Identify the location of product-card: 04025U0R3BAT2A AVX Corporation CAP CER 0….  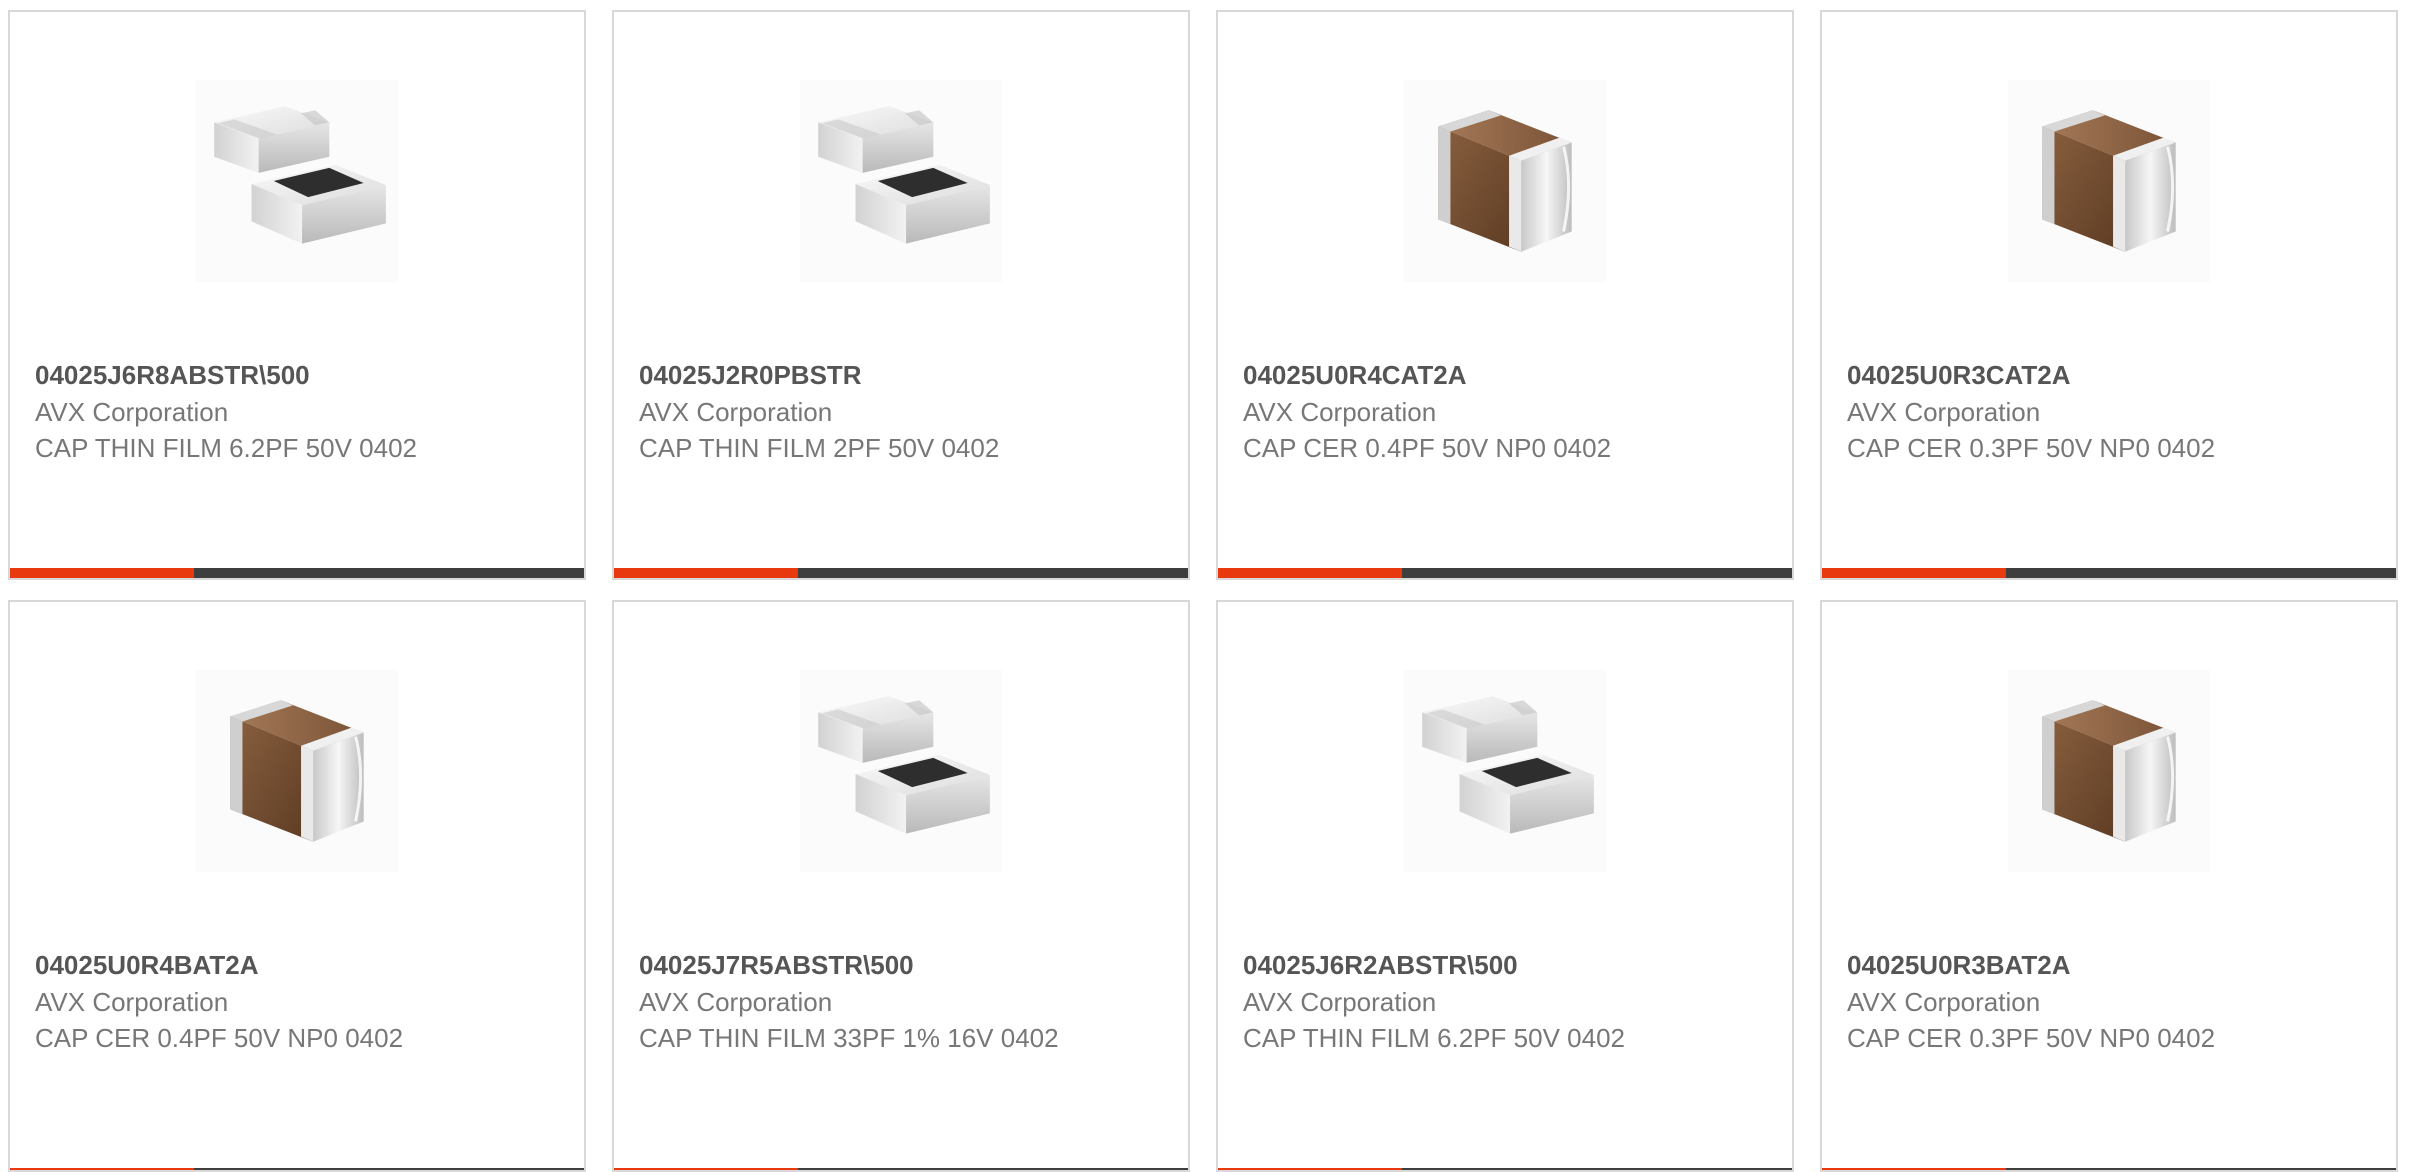
(2109, 886).